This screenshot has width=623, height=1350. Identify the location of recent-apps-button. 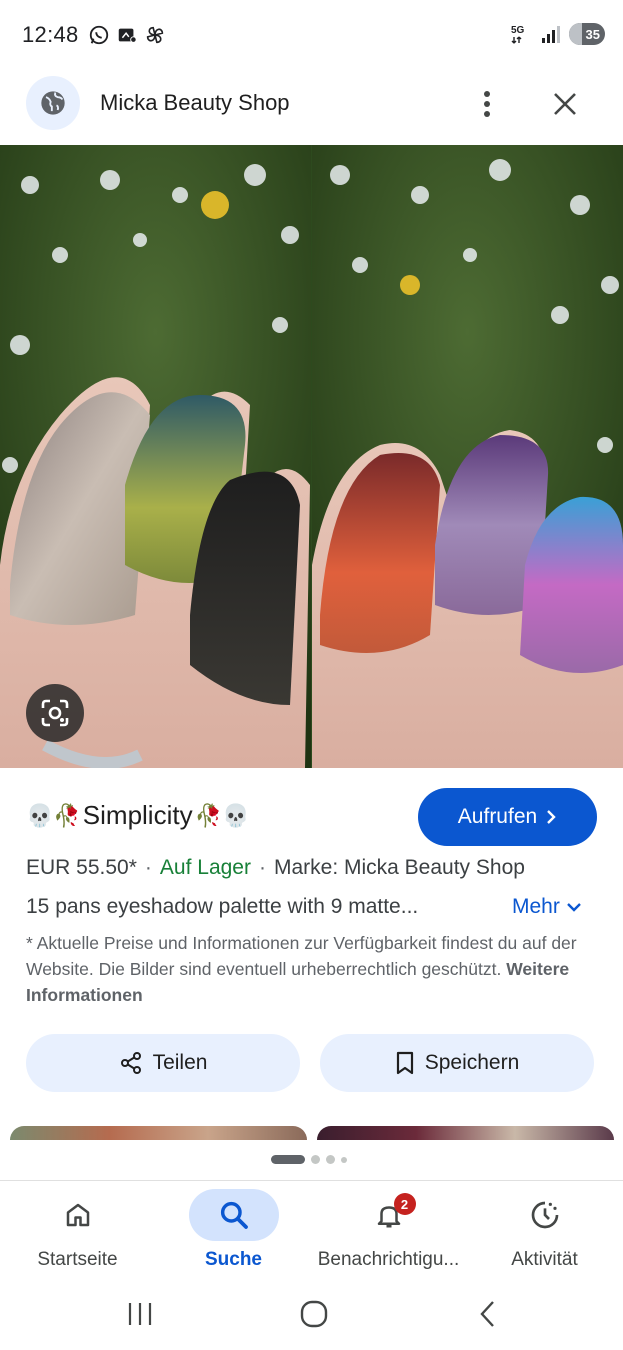
(140, 1314).